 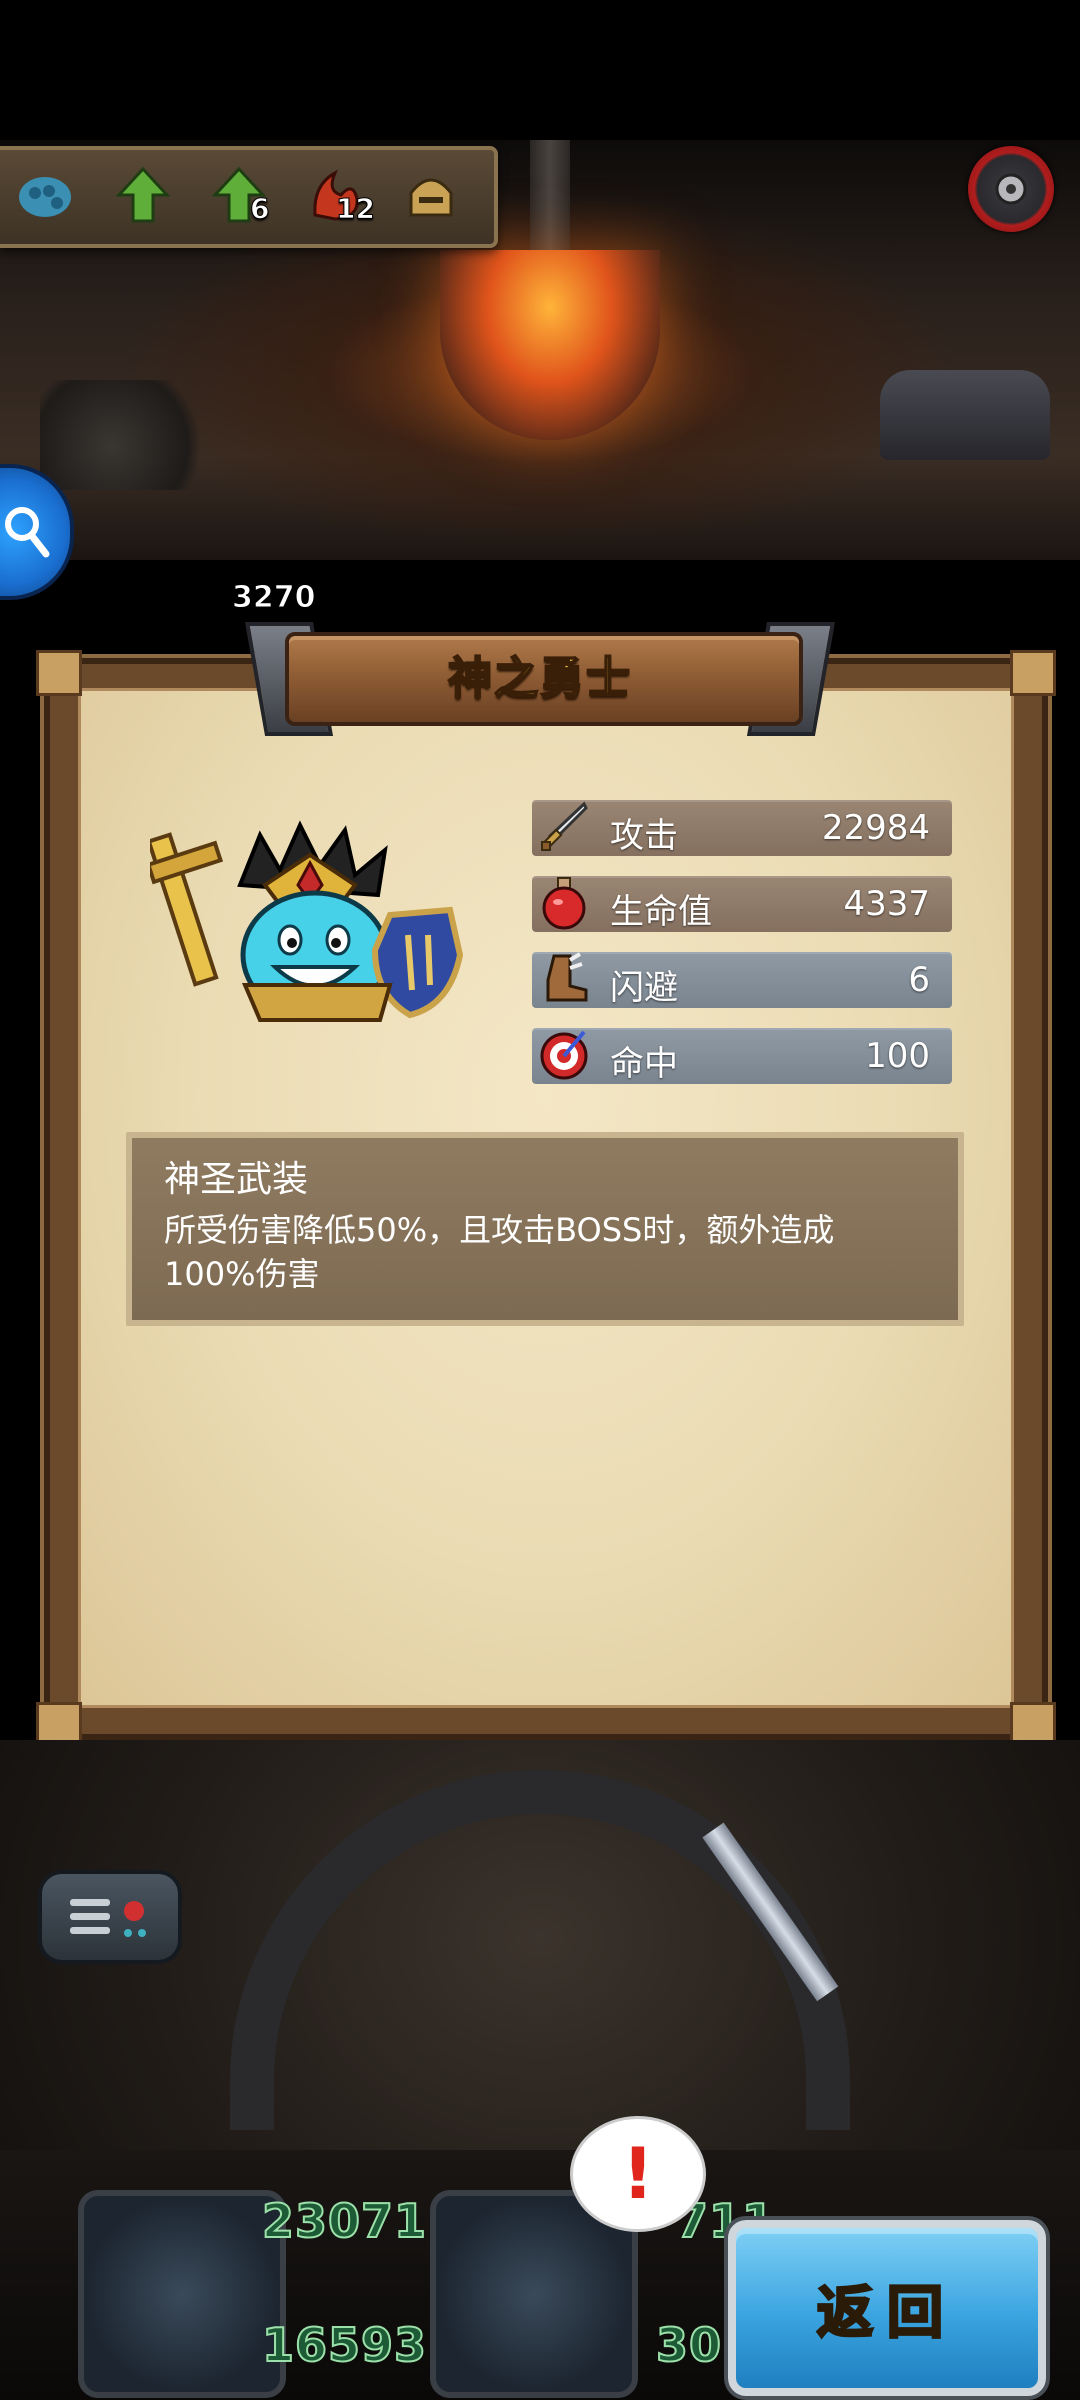 What do you see at coordinates (875, 828) in the screenshot?
I see `stat-value-attack: 22984` at bounding box center [875, 828].